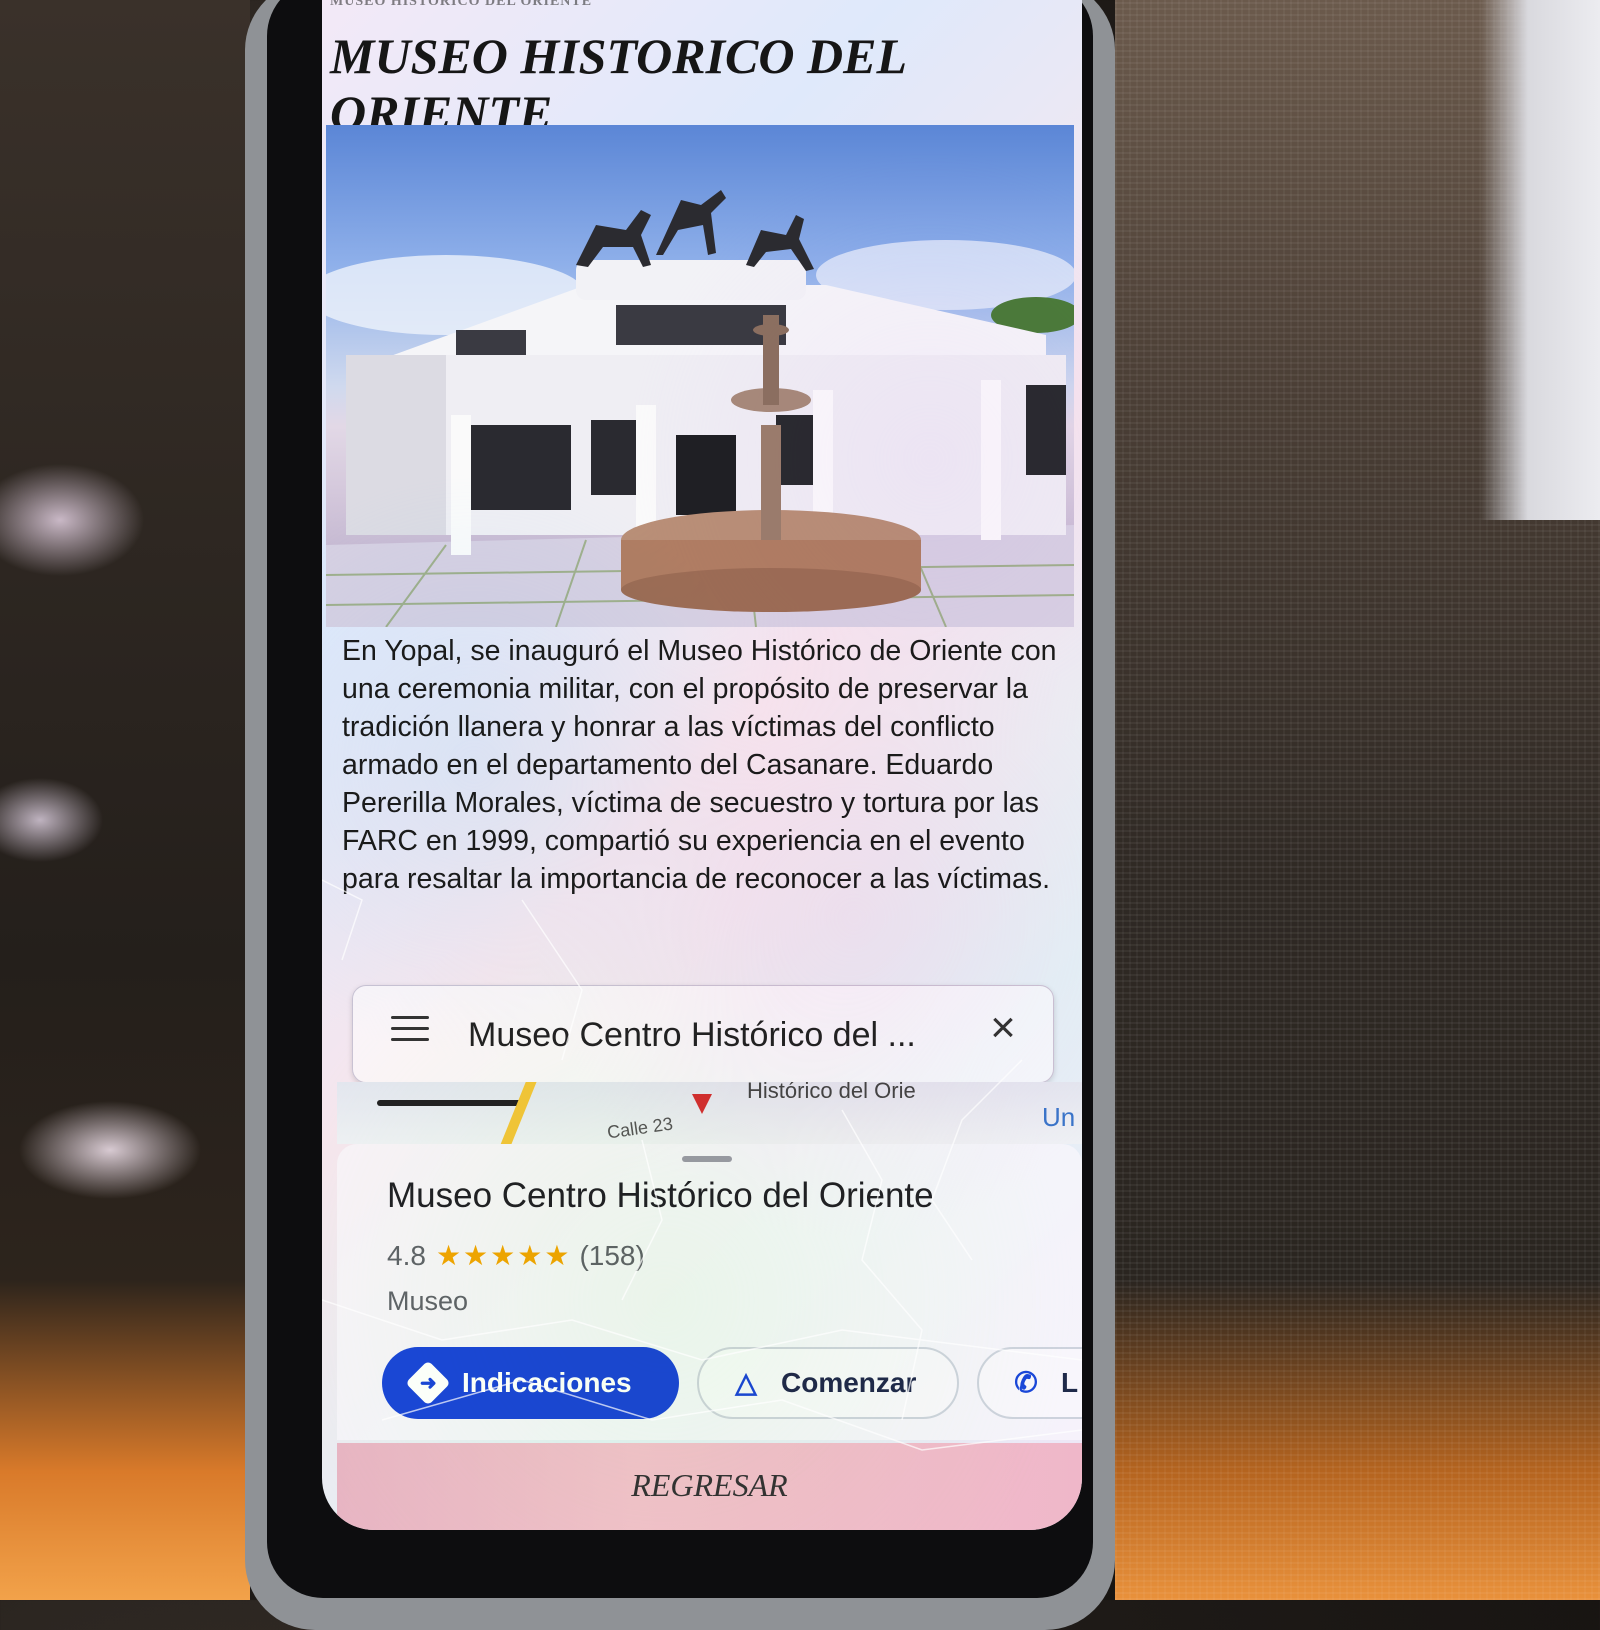 The image size is (1600, 1630). I want to click on map-place-label: Histórico del Orie, so click(831, 1092).